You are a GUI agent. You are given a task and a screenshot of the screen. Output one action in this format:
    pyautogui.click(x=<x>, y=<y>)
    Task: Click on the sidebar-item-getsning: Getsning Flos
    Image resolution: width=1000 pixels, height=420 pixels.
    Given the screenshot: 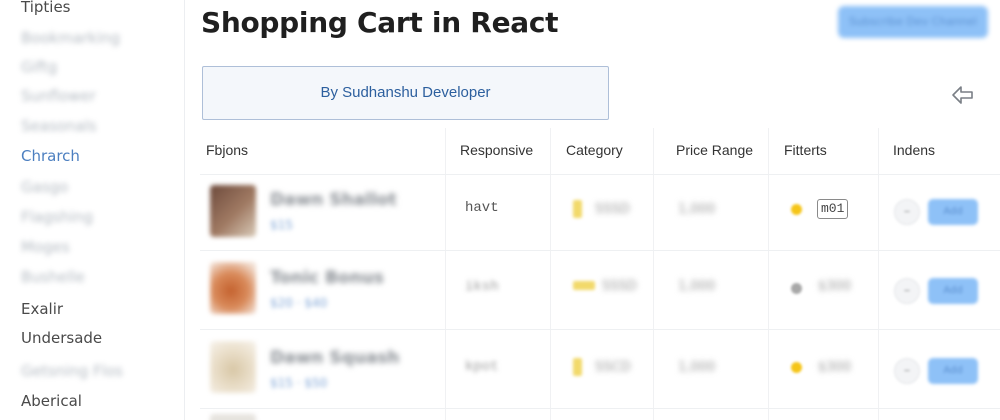 What is the action you would take?
    pyautogui.click(x=72, y=371)
    